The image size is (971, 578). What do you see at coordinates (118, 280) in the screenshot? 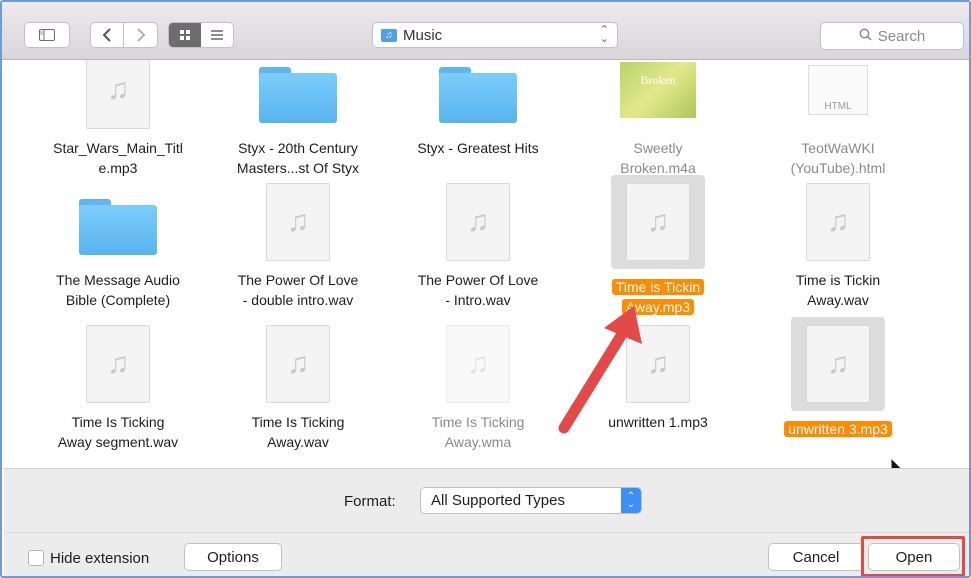
I see `file-name-line1: The Message Audio` at bounding box center [118, 280].